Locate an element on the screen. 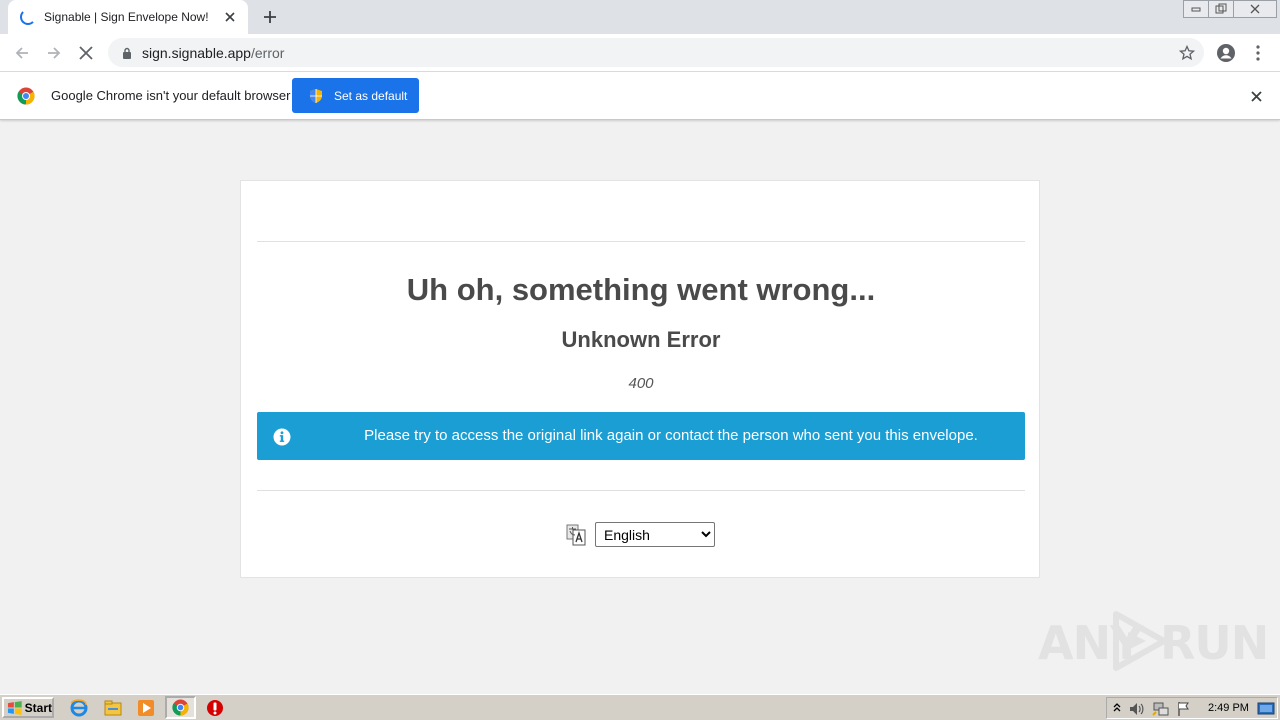 This screenshot has height=720, width=1280. bookmark-star-icon is located at coordinates (1187, 53).